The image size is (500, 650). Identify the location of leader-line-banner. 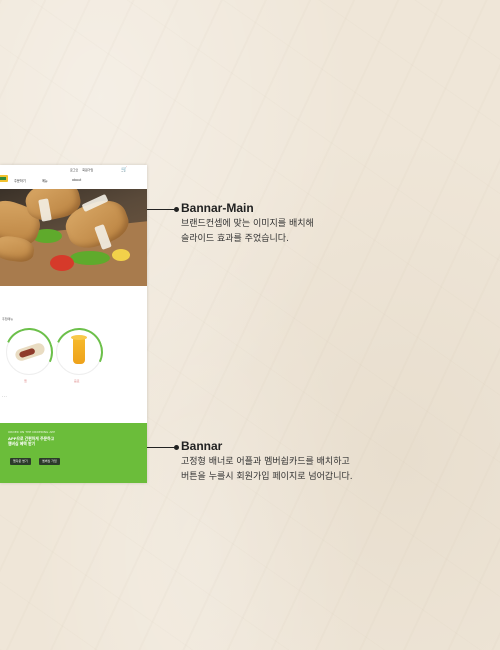
(162, 447).